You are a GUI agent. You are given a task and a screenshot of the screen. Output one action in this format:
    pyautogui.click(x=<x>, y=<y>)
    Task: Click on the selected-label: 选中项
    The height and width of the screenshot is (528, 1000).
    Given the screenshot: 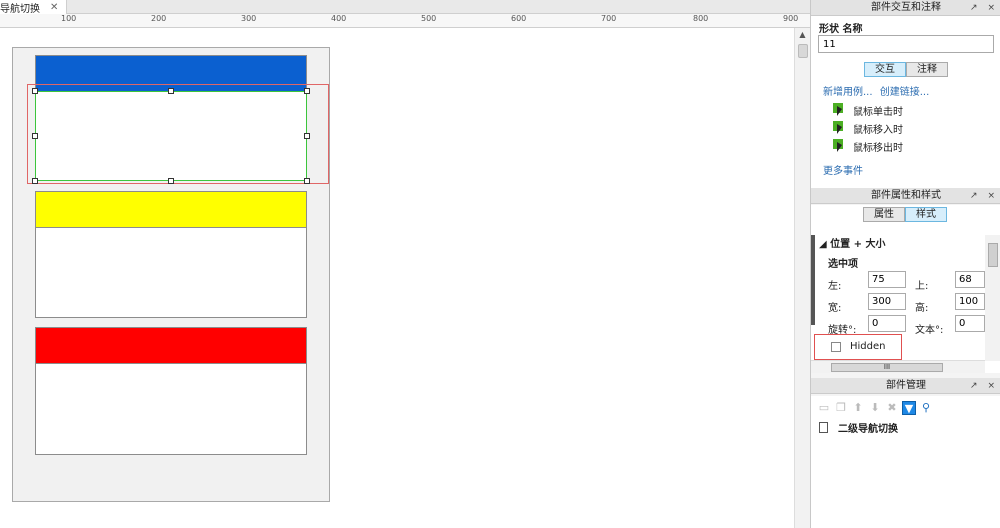 What is the action you would take?
    pyautogui.click(x=843, y=264)
    